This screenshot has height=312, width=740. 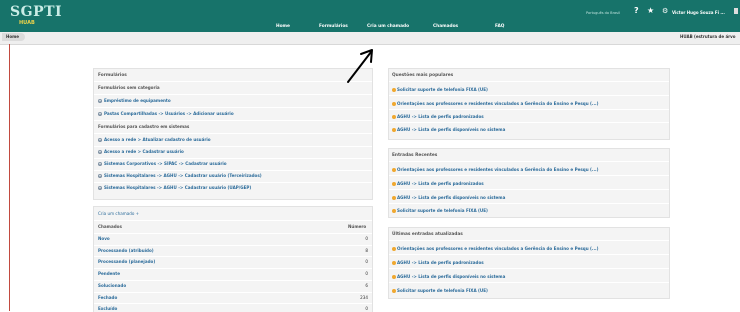 I want to click on ticket-status-link: Excluído, so click(x=107, y=308).